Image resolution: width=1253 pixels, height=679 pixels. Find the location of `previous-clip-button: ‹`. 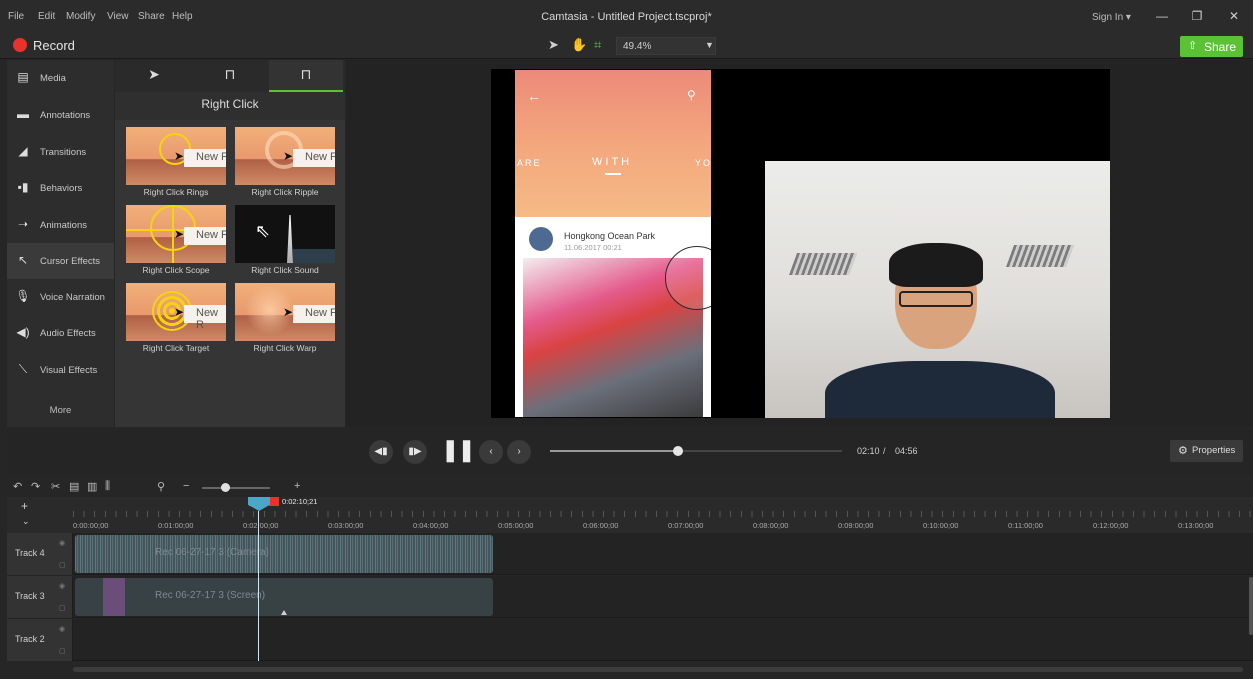

previous-clip-button: ‹ is located at coordinates (491, 452).